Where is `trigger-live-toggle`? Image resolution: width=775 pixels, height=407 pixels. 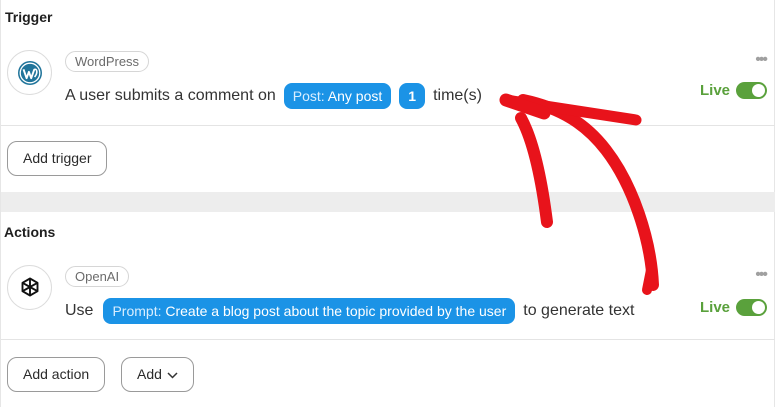 trigger-live-toggle is located at coordinates (752, 90).